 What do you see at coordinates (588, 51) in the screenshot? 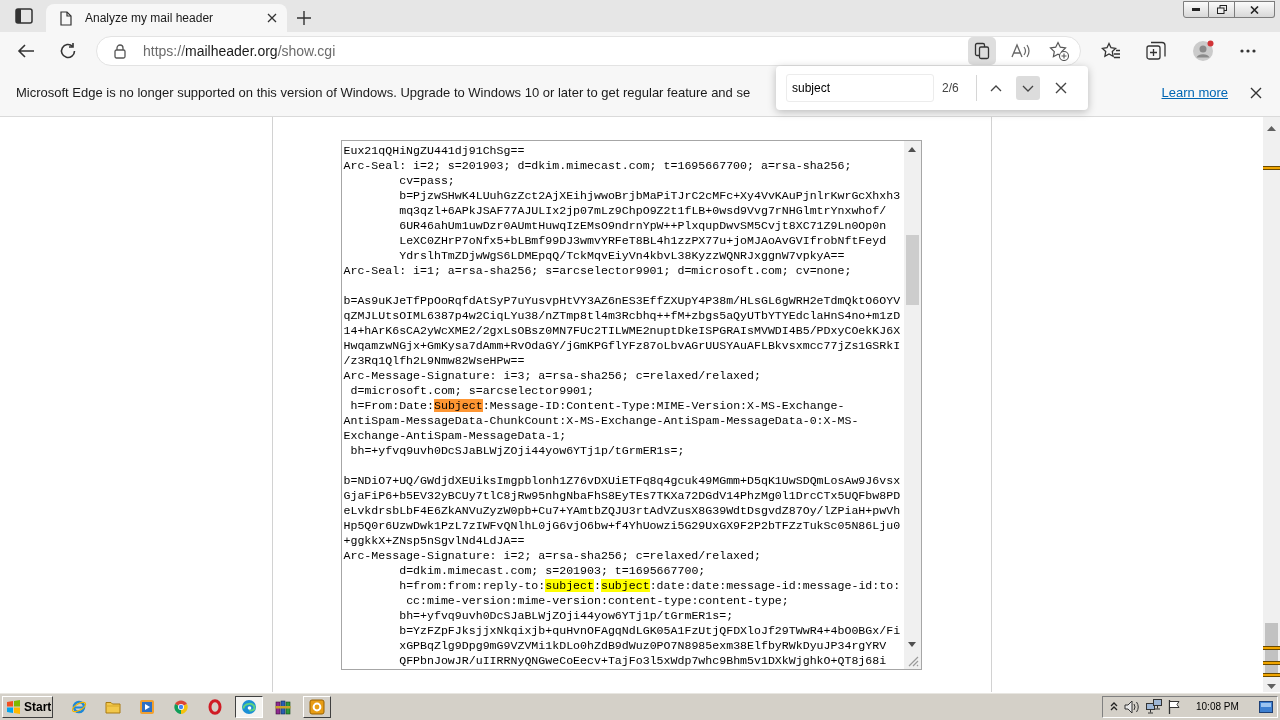
I see `address-field: https://mailheader.org/show.cgi` at bounding box center [588, 51].